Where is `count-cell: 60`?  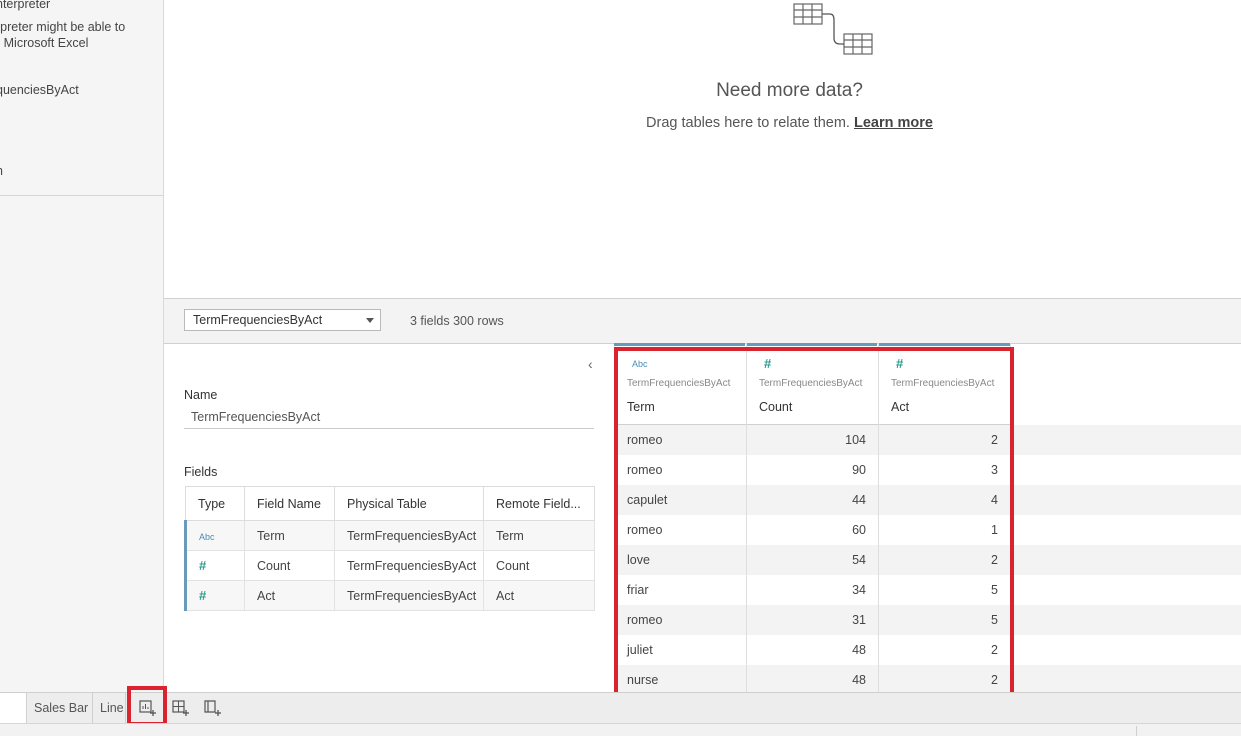 count-cell: 60 is located at coordinates (859, 530).